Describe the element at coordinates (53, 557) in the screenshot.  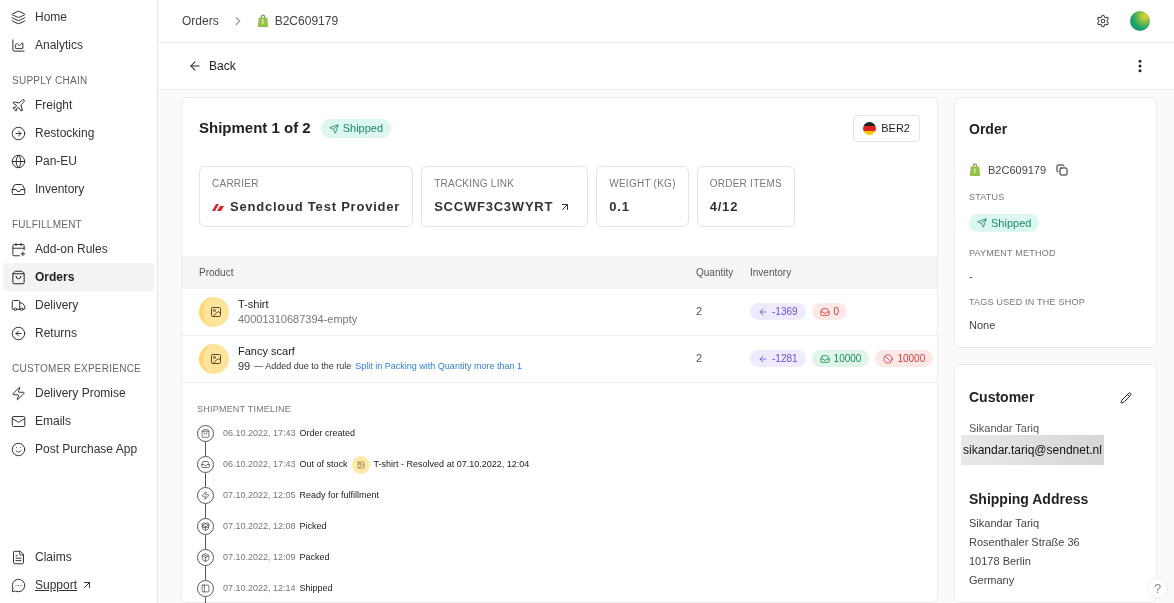
I see `nav-item: Claims` at that location.